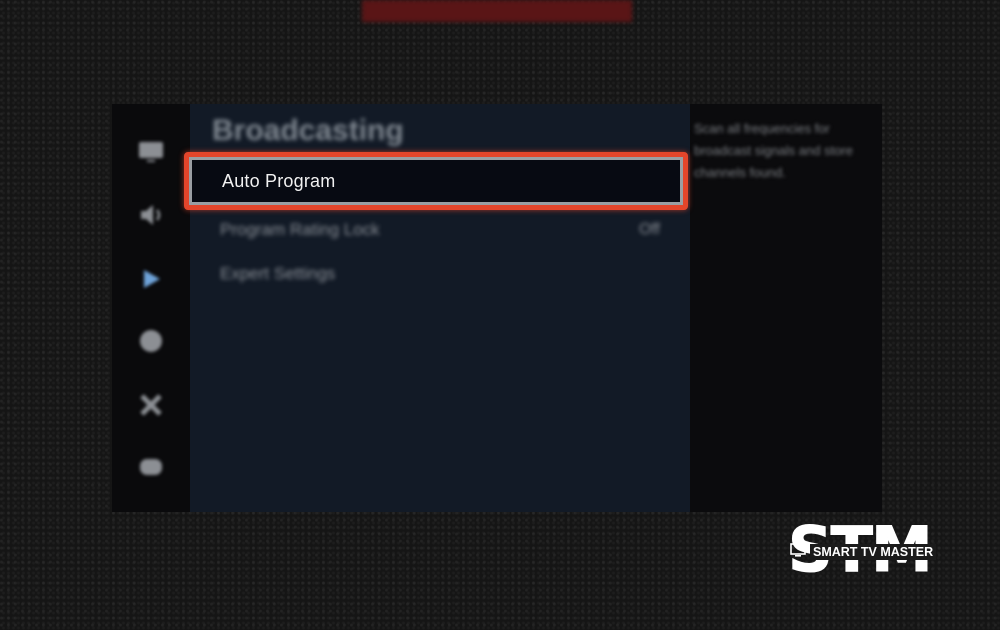 This screenshot has height=630, width=1000. What do you see at coordinates (873, 552) in the screenshot?
I see `logo-subtitle: SMART TV MASTER` at bounding box center [873, 552].